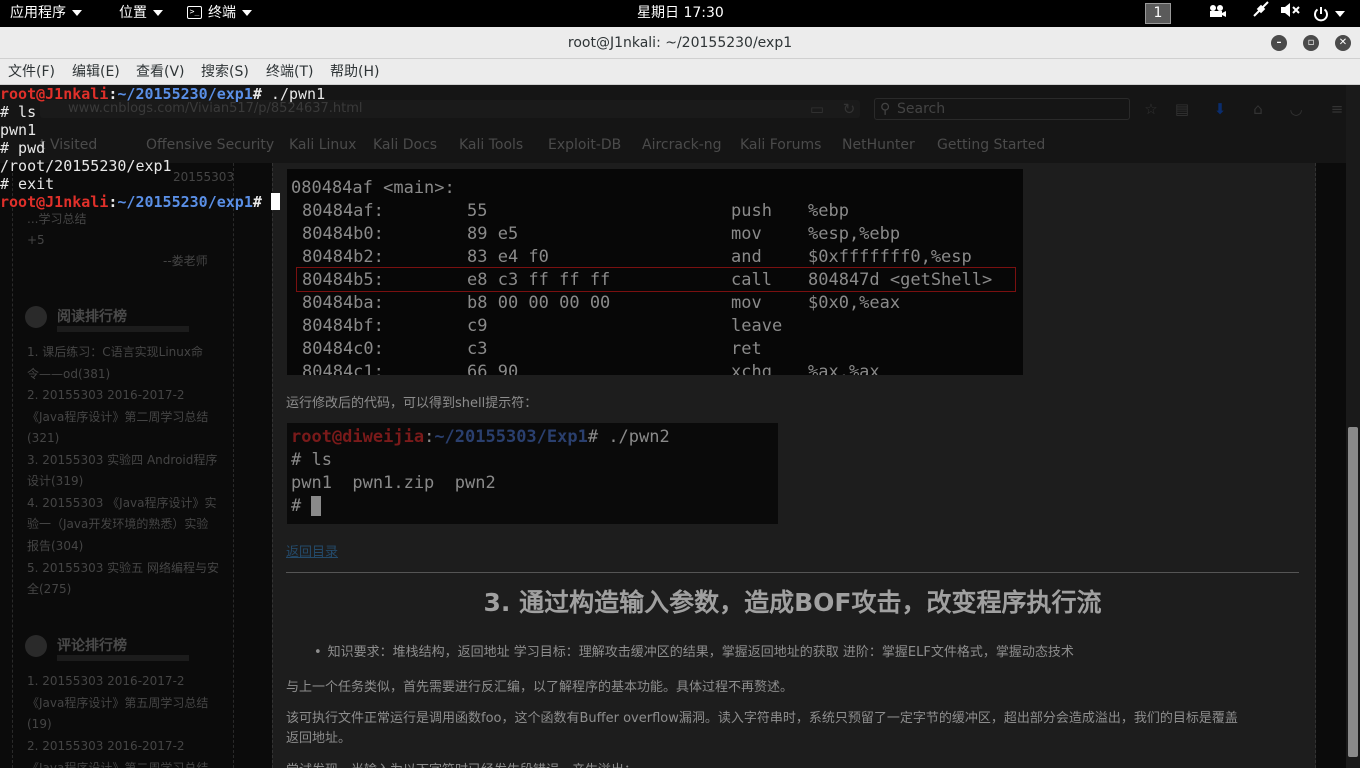  I want to click on code-line: #, so click(306, 506).